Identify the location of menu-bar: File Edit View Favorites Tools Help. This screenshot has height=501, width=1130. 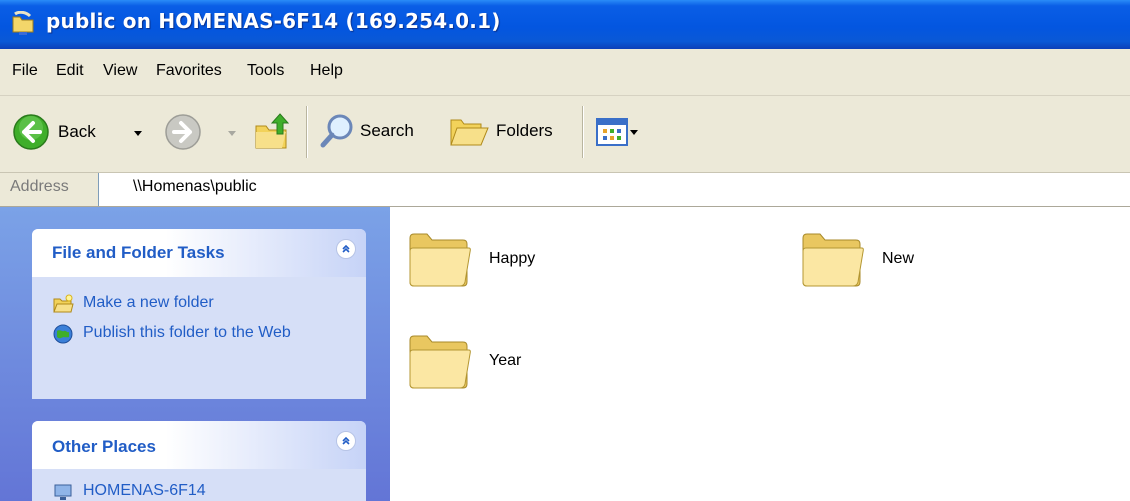
(565, 72).